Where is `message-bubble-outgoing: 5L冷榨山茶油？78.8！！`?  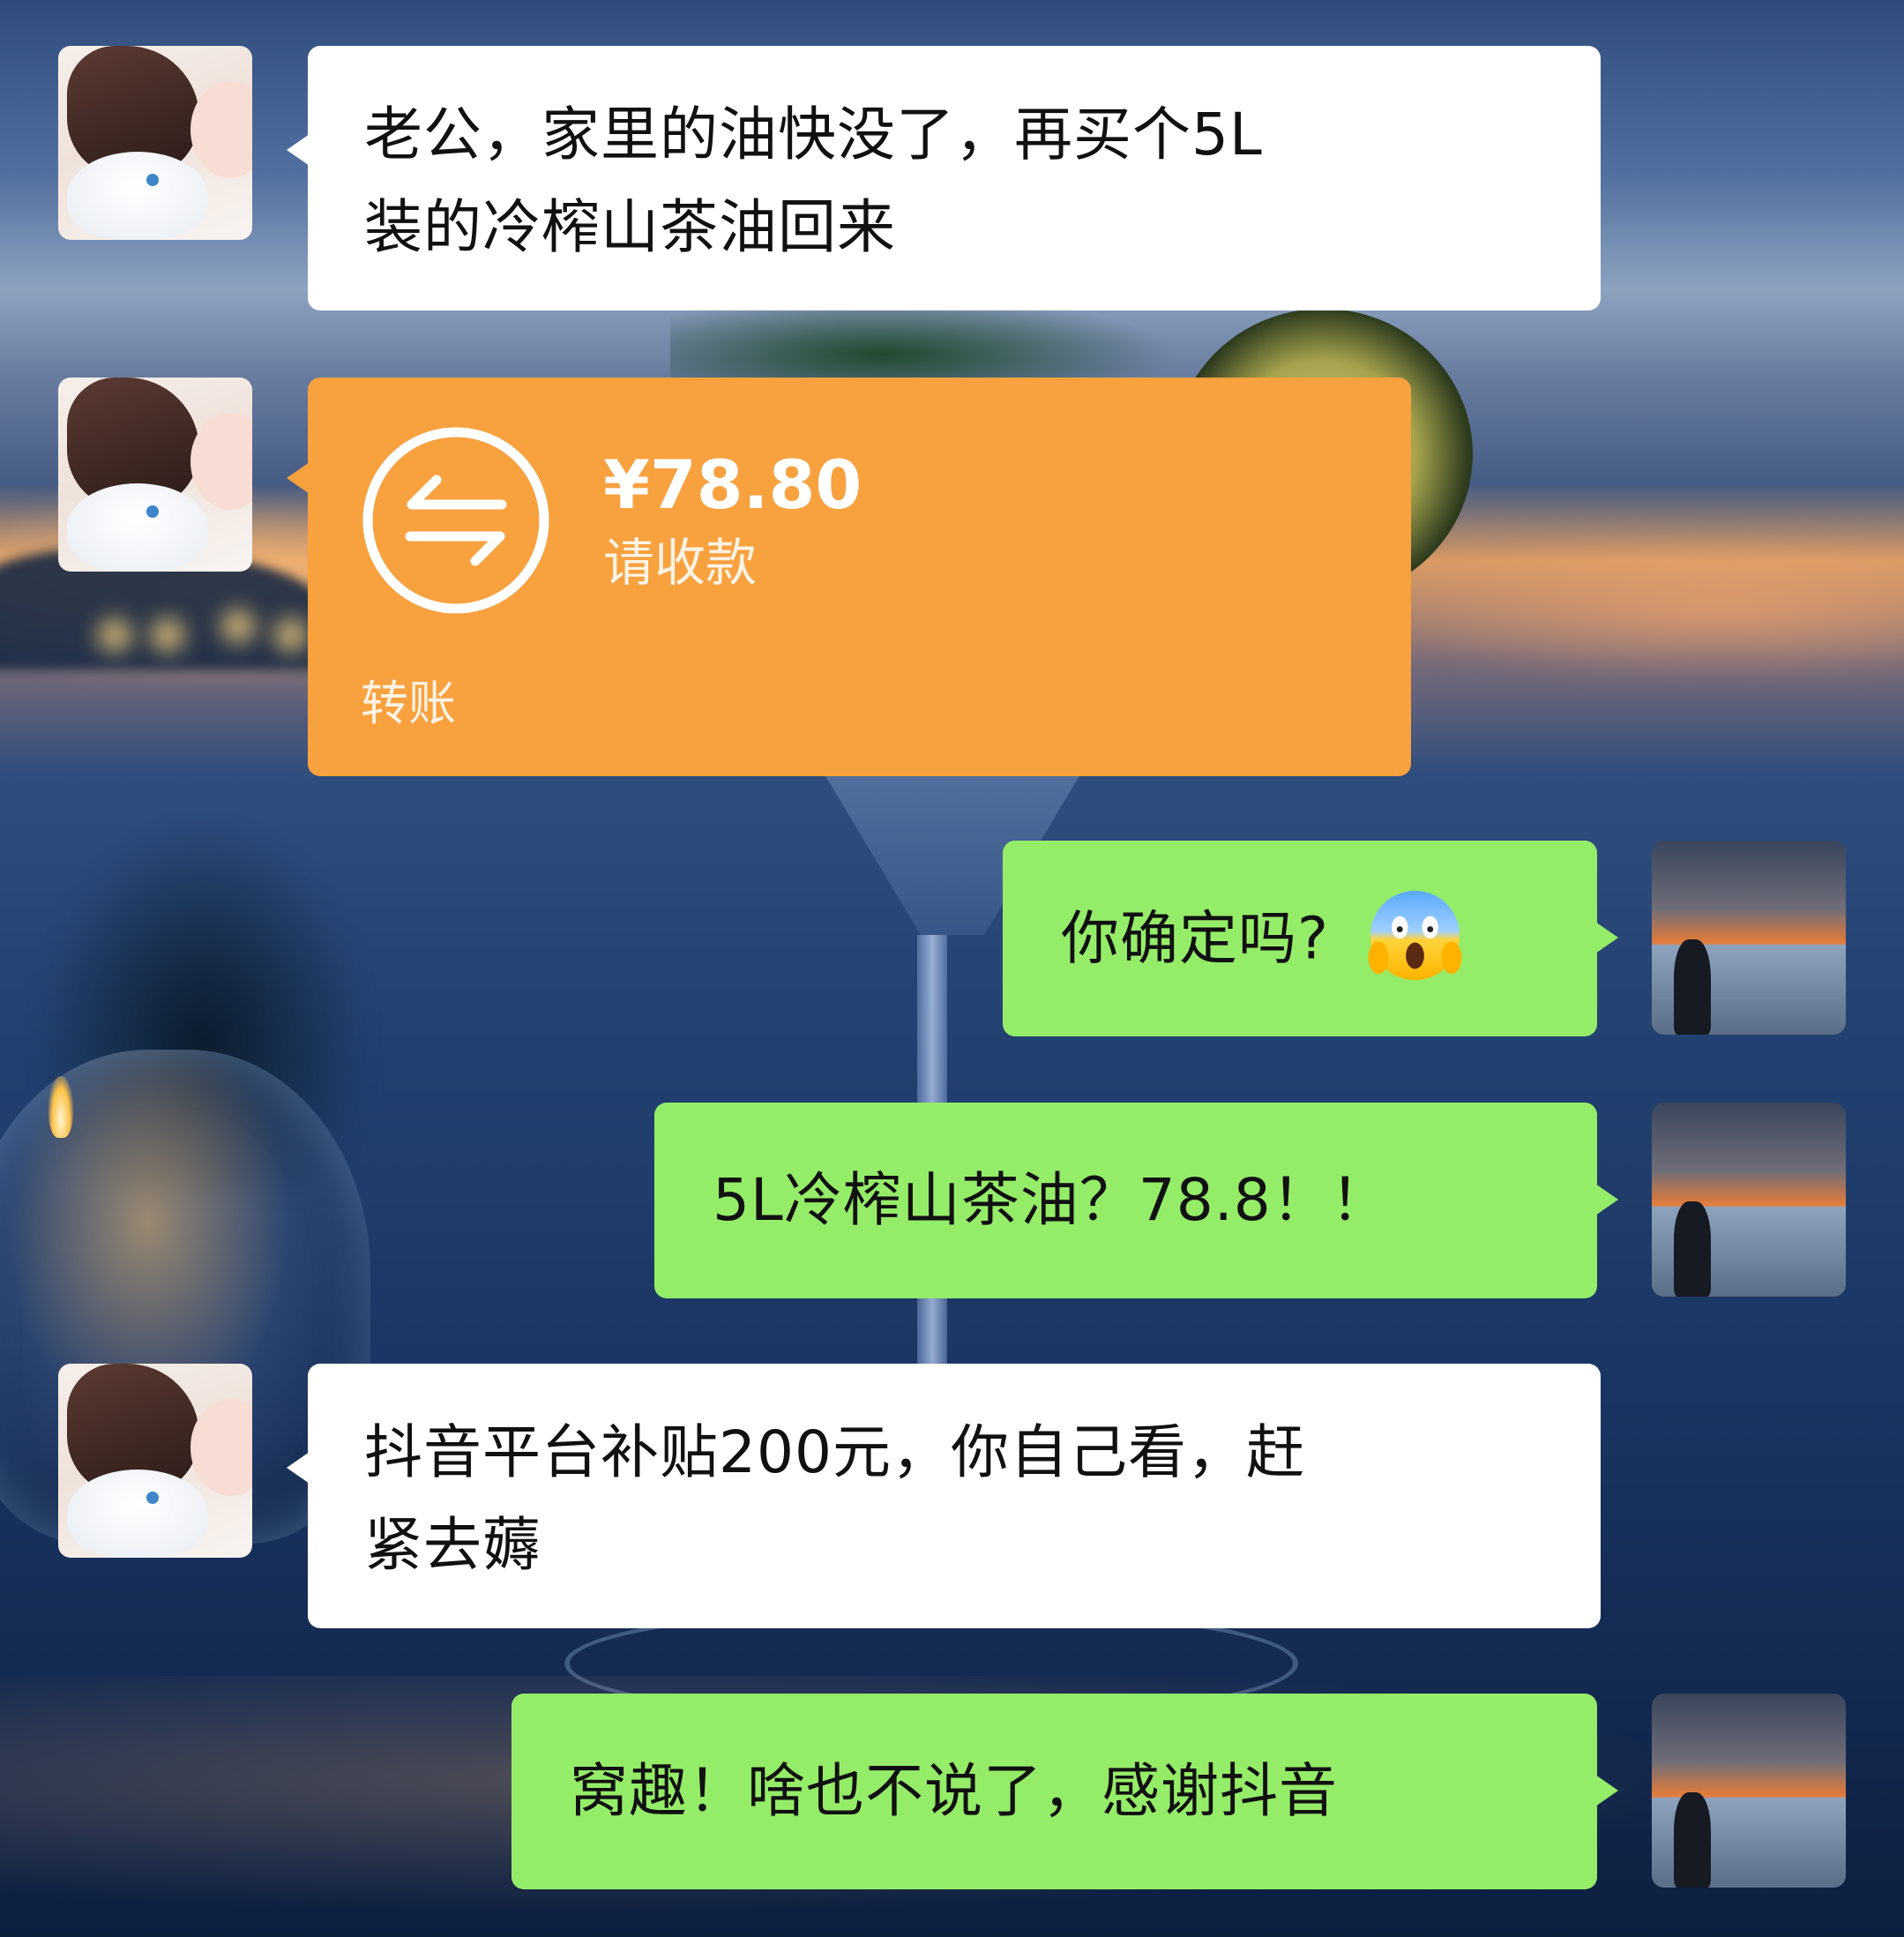
message-bubble-outgoing: 5L冷榨山茶油？78.8！！ is located at coordinates (1136, 1200).